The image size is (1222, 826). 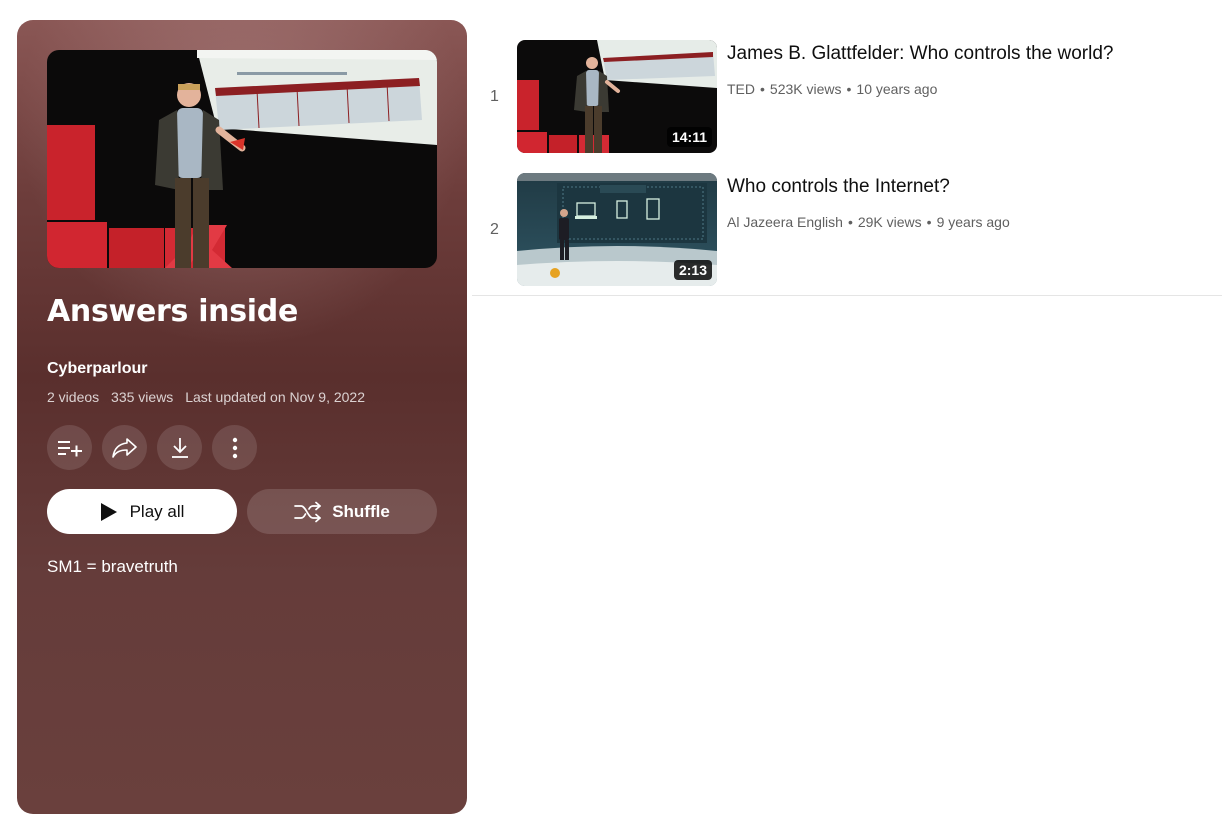 I want to click on video-meta: TED • 523K views • 10 years ago, so click(x=832, y=89).